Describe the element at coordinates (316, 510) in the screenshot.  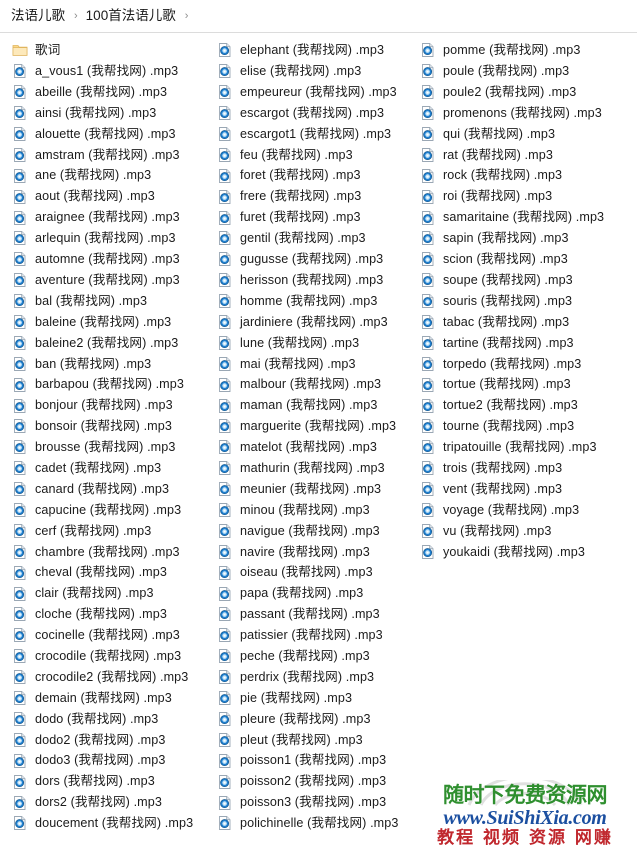
I see `file-item: minou (我帮找网) .mp3` at that location.